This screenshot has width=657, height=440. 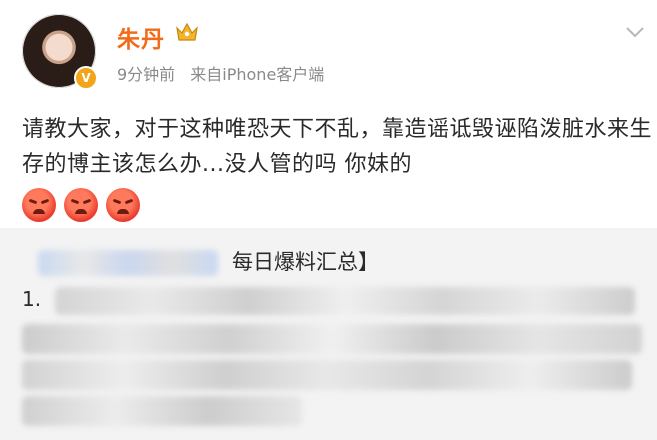 What do you see at coordinates (187, 31) in the screenshot?
I see `crown-icon` at bounding box center [187, 31].